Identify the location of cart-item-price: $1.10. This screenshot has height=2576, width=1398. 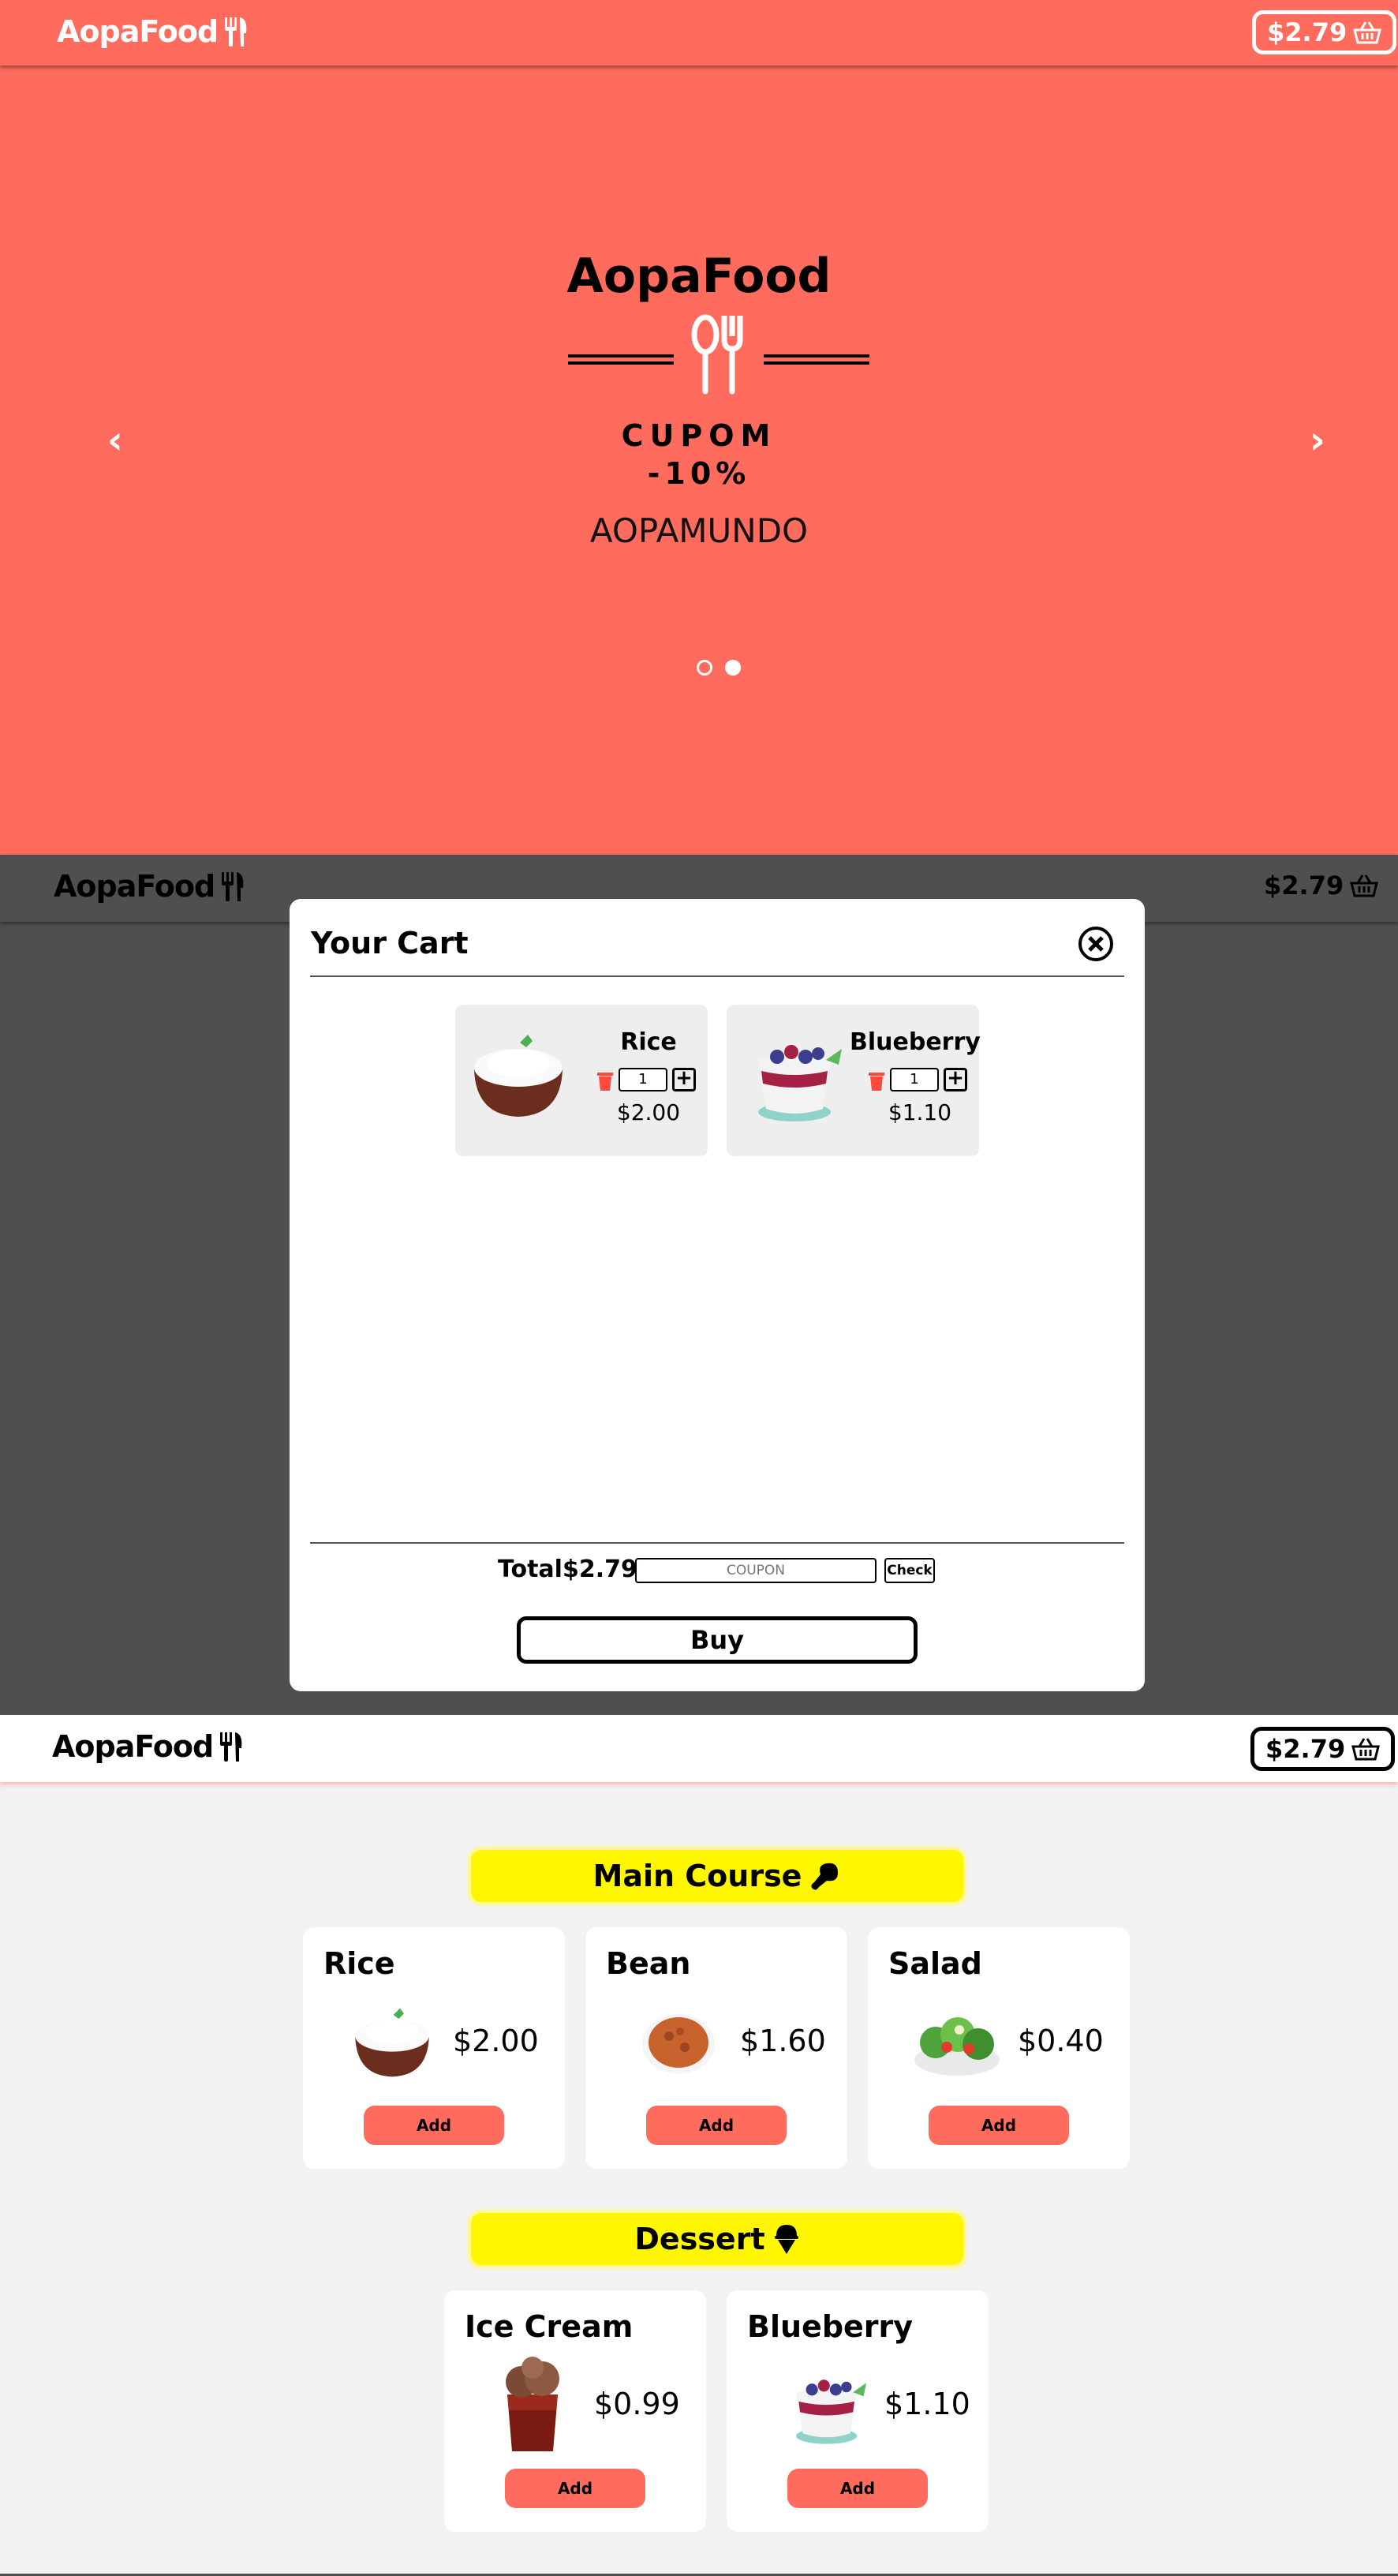
(920, 1112).